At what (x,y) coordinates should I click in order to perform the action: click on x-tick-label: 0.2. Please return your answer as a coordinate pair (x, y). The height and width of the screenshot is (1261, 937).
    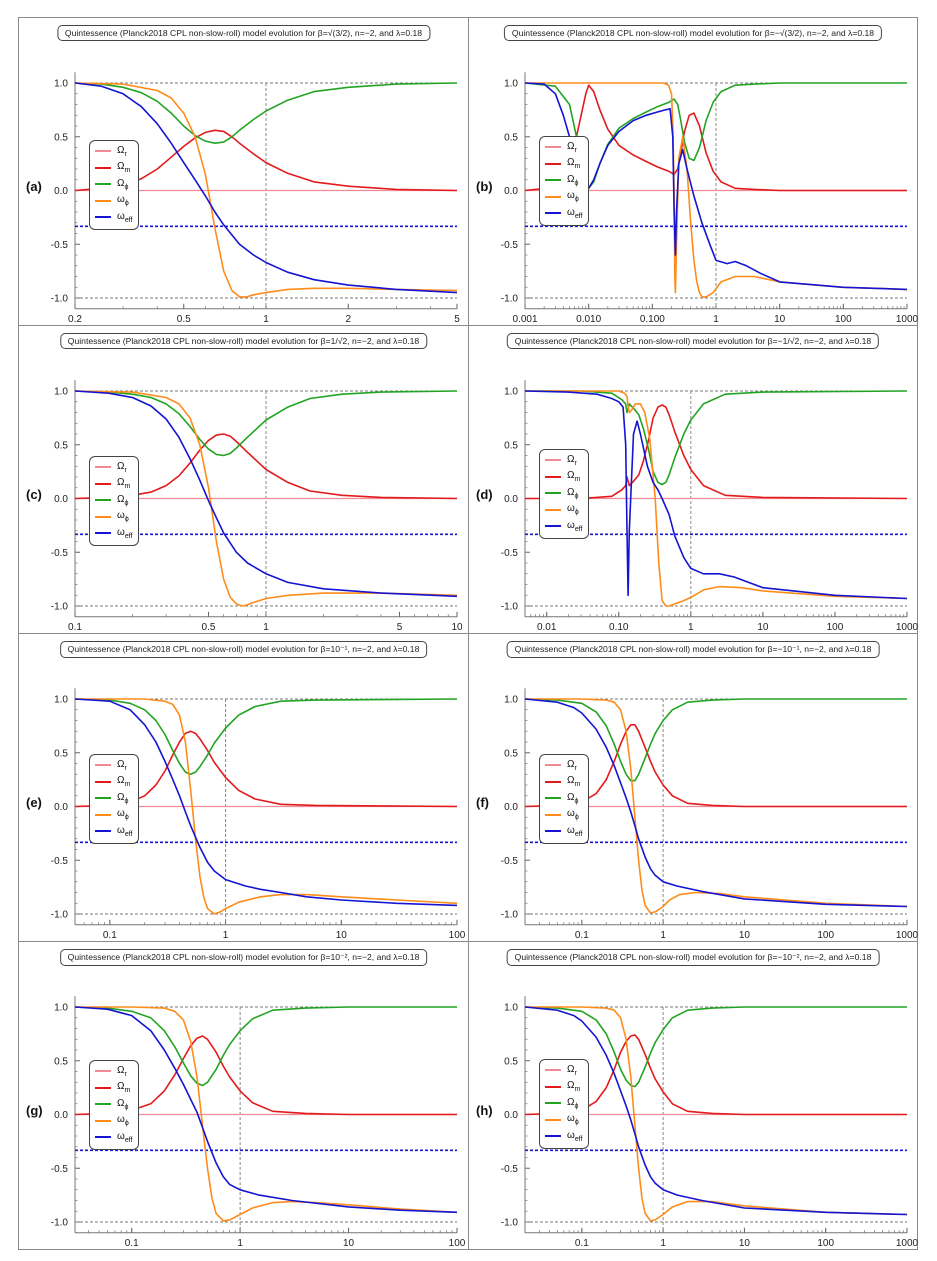
    Looking at the image, I should click on (75, 319).